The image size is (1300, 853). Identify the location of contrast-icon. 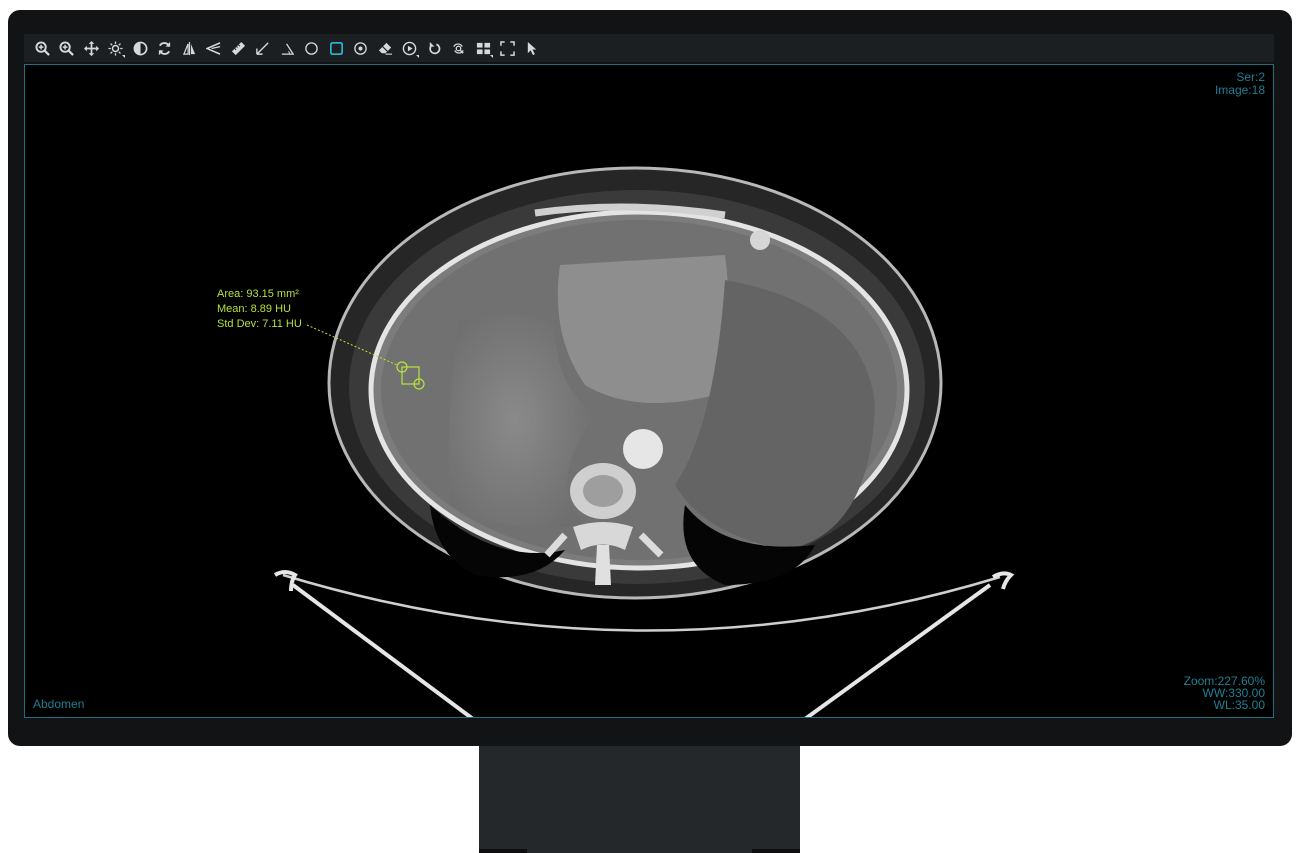
(140, 48).